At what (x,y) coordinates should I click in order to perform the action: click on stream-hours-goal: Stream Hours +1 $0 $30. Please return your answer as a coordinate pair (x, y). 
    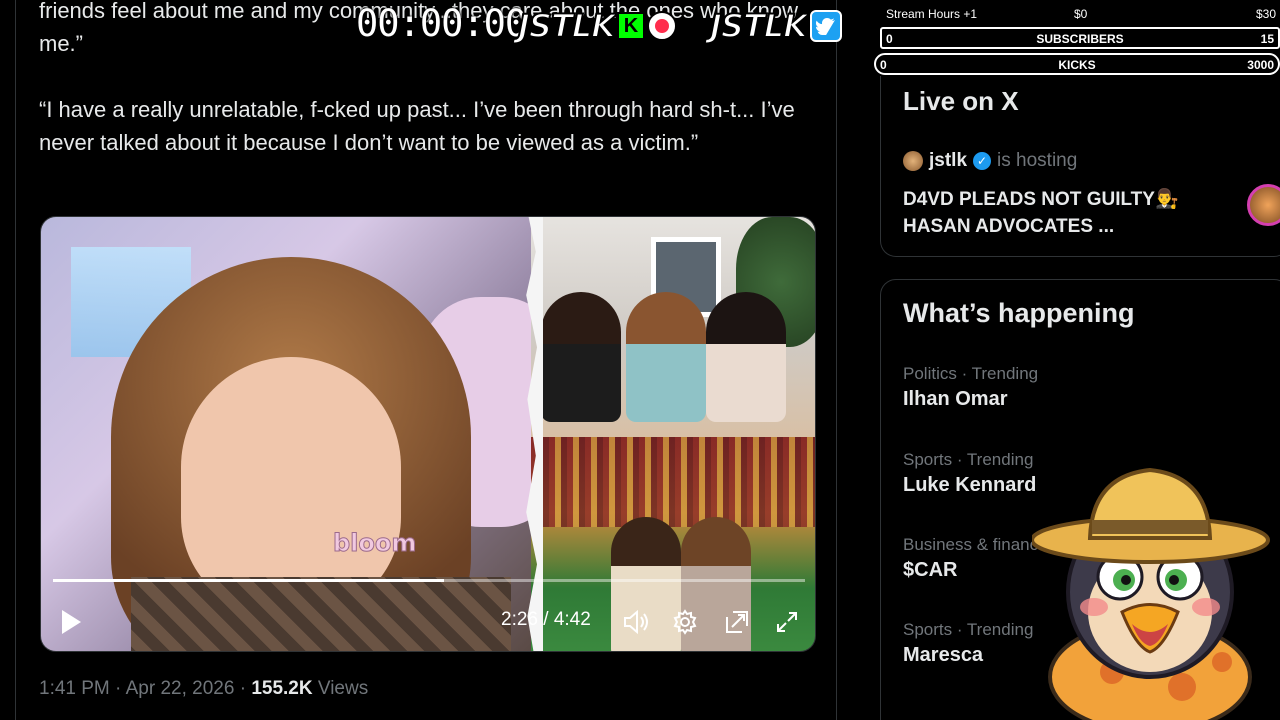
    Looking at the image, I should click on (1080, 13).